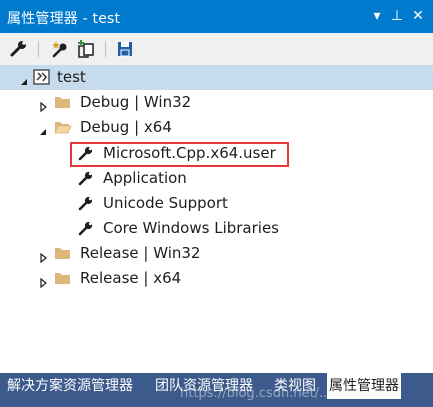  What do you see at coordinates (126, 127) in the screenshot?
I see `tree-item-label: Debug | x64` at bounding box center [126, 127].